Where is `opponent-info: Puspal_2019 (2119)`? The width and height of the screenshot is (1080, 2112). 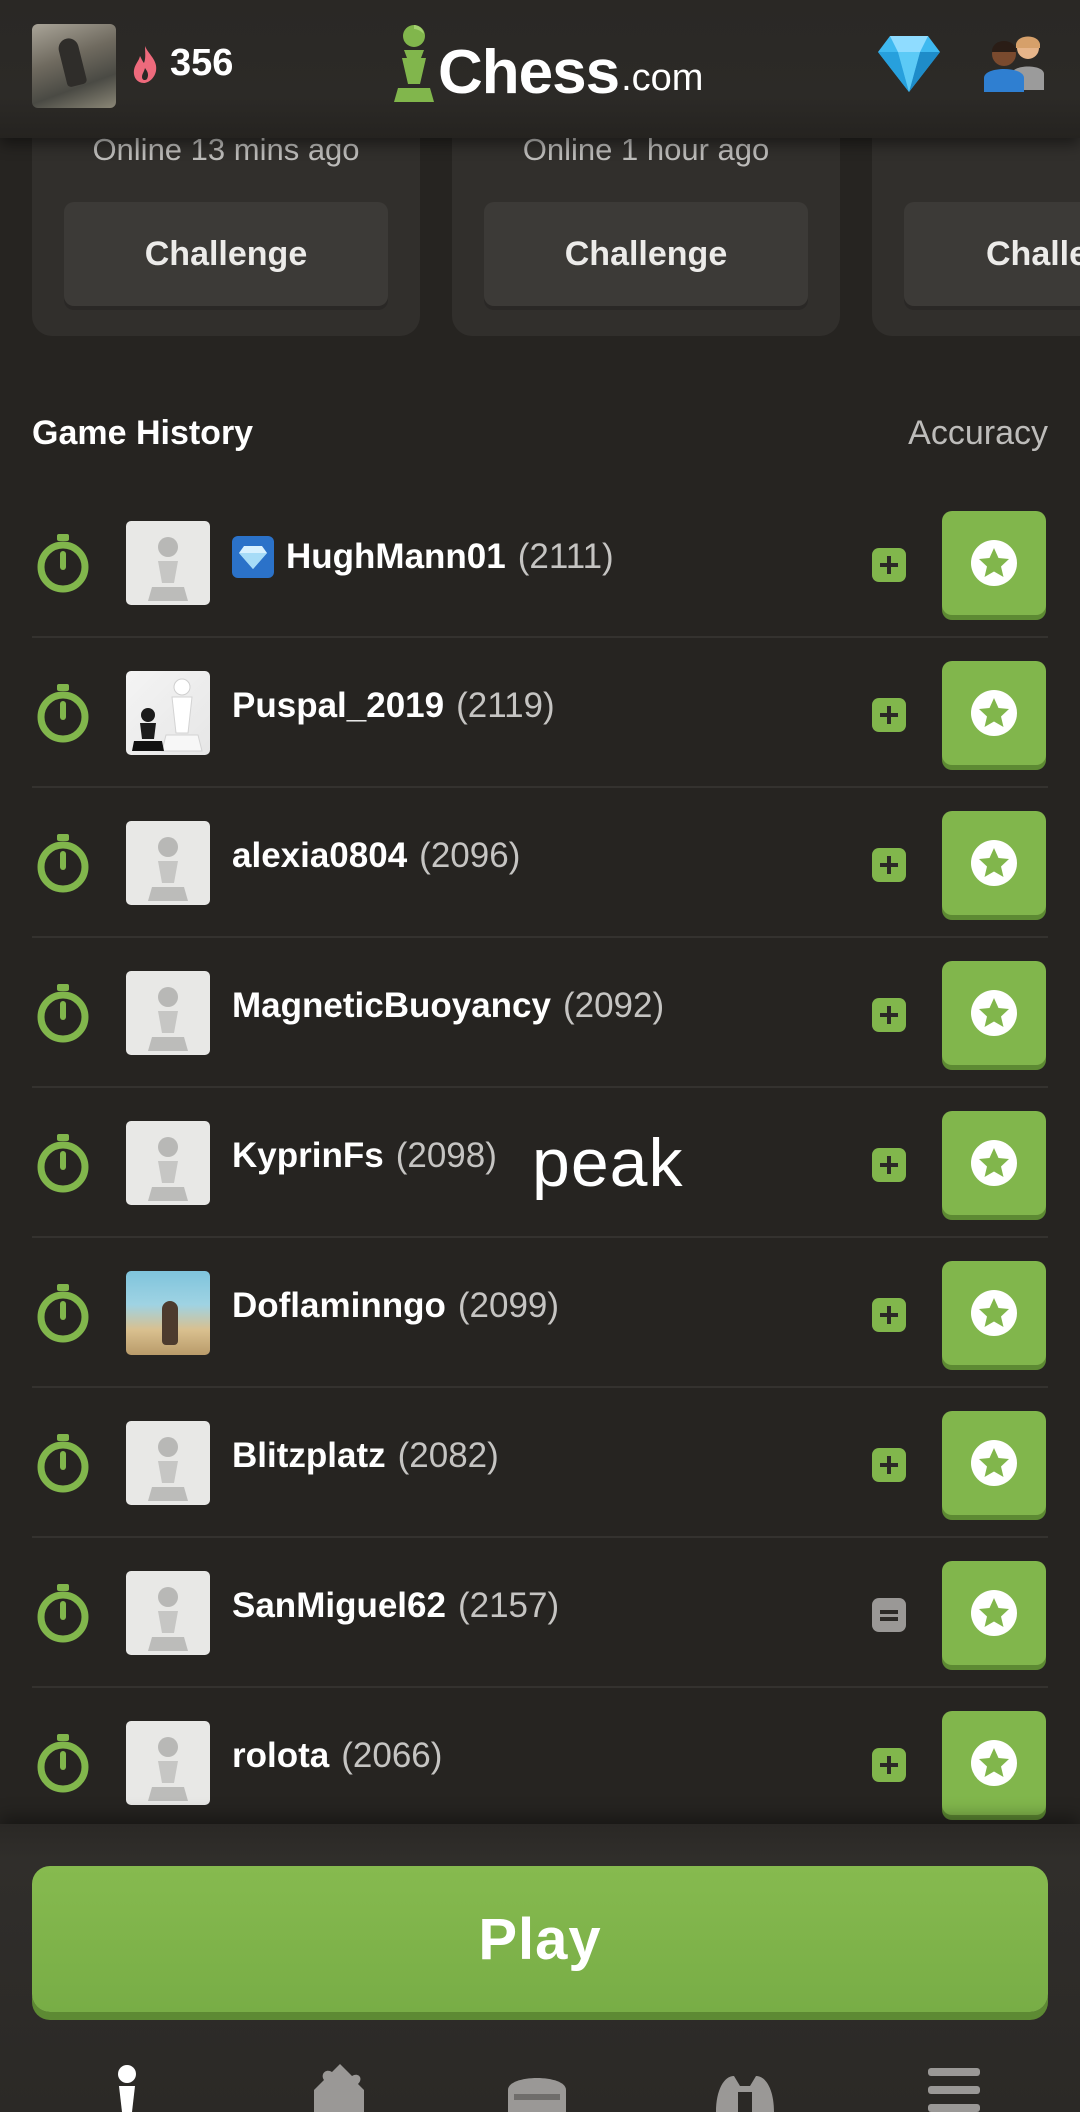 opponent-info: Puspal_2019 (2119) is located at coordinates (393, 706).